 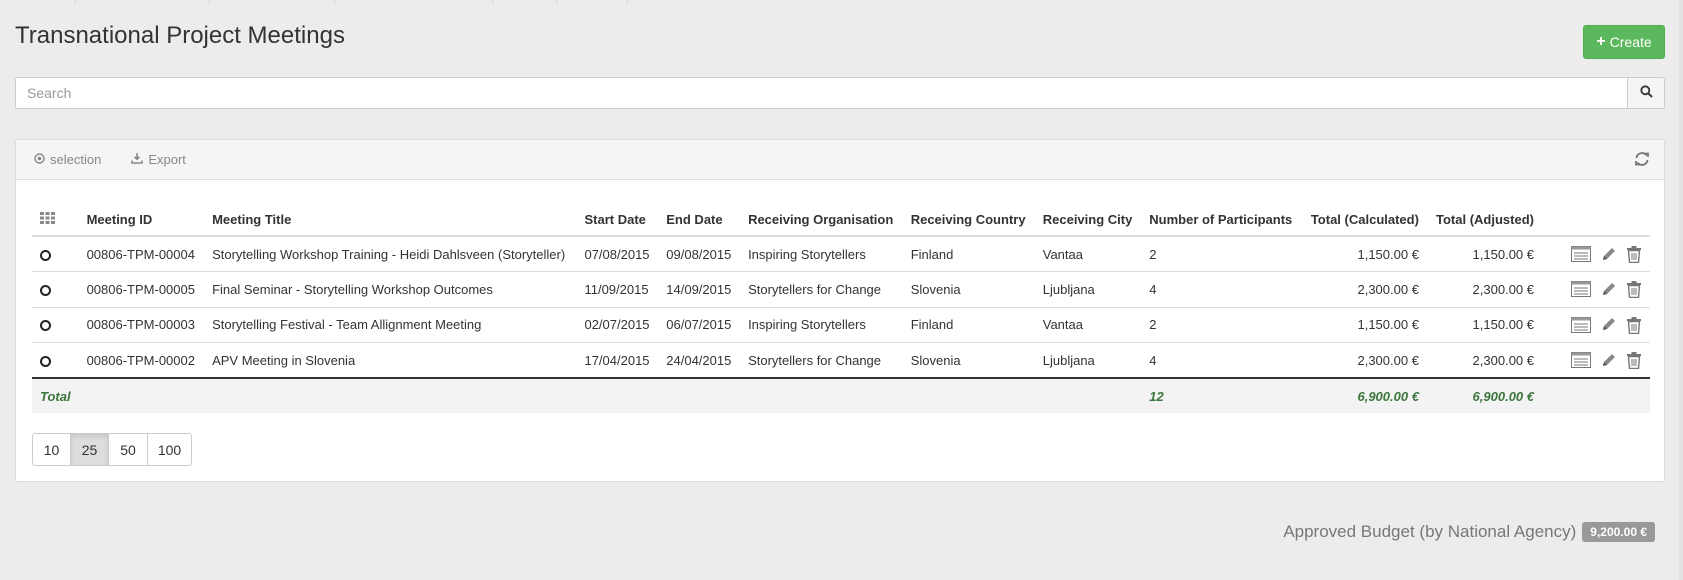 I want to click on page-title: Transnational Project Meetings, so click(x=180, y=35).